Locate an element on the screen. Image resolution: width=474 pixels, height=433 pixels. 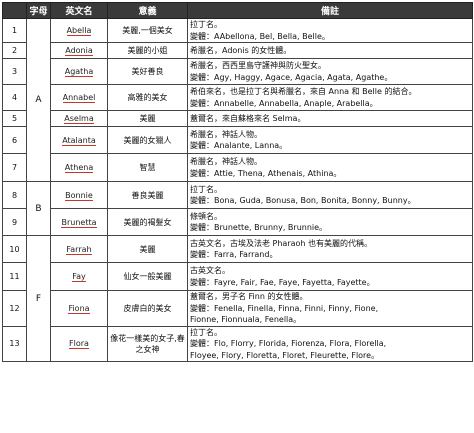
english-name-cell: Brunetta is located at coordinates (79, 222).